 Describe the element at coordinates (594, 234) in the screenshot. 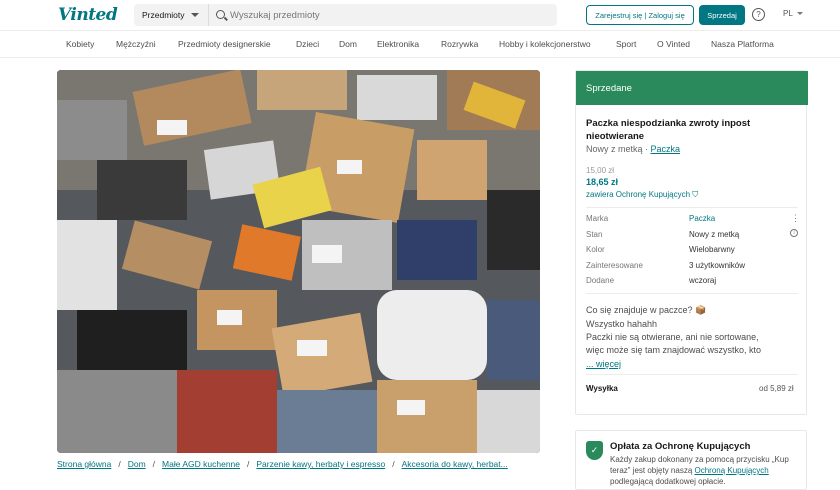

I see `detail-label: Stan` at that location.